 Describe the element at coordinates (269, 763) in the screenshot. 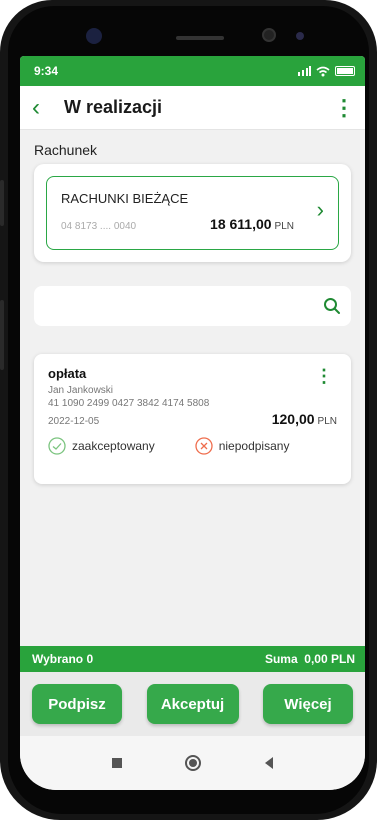

I see `back-icon` at that location.